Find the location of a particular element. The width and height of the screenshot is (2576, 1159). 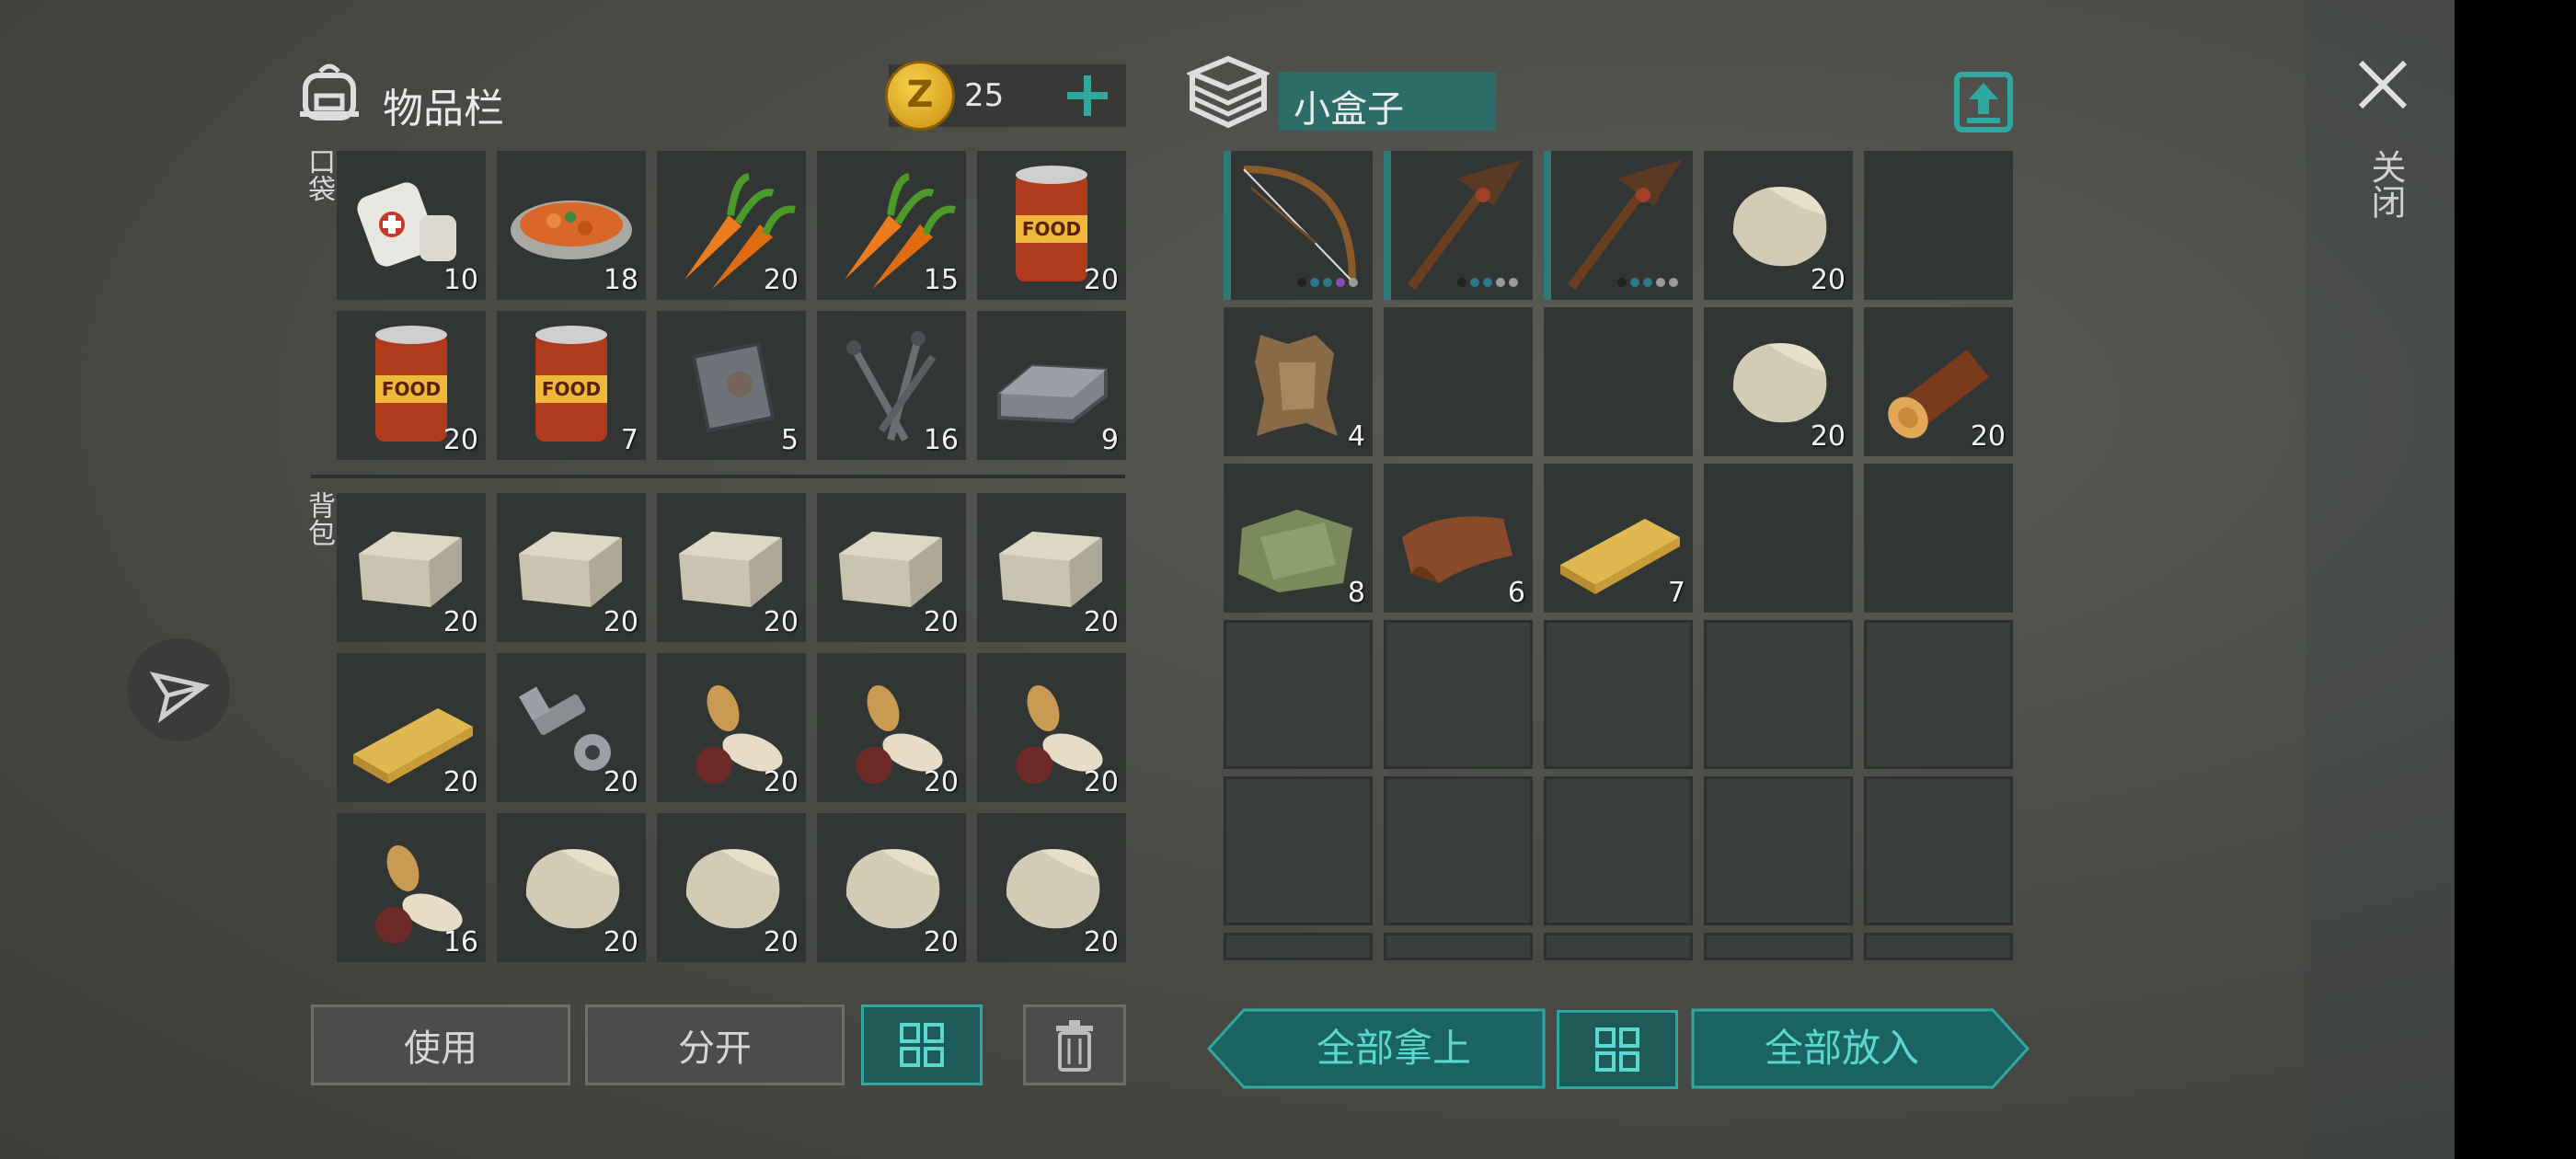

item-slot: FOOD 7 is located at coordinates (571, 385).